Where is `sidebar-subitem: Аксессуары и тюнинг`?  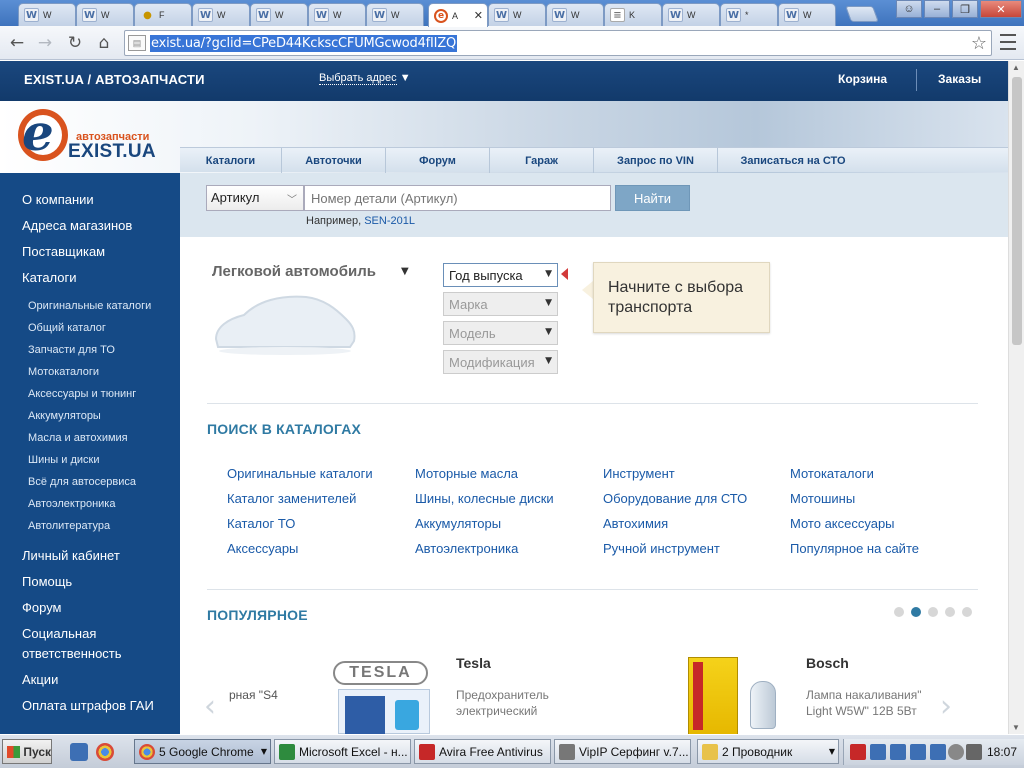
sidebar-subitem: Аксессуары и тюнинг is located at coordinates (82, 394).